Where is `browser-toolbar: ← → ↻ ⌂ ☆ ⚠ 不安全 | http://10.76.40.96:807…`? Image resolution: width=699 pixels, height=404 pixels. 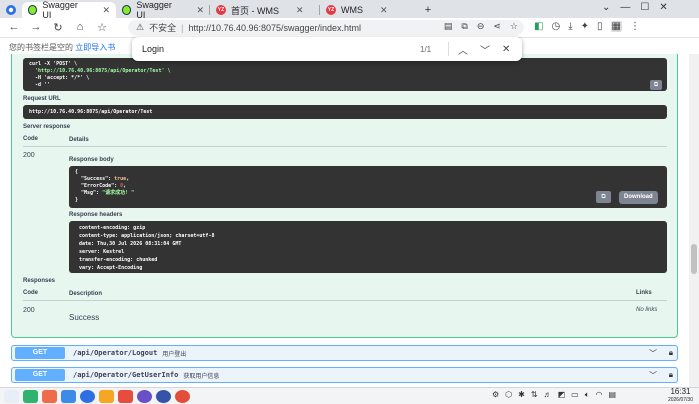 browser-toolbar: ← → ↻ ⌂ ☆ ⚠ 不安全 | http://10.76.40.96:807… is located at coordinates (349, 28).